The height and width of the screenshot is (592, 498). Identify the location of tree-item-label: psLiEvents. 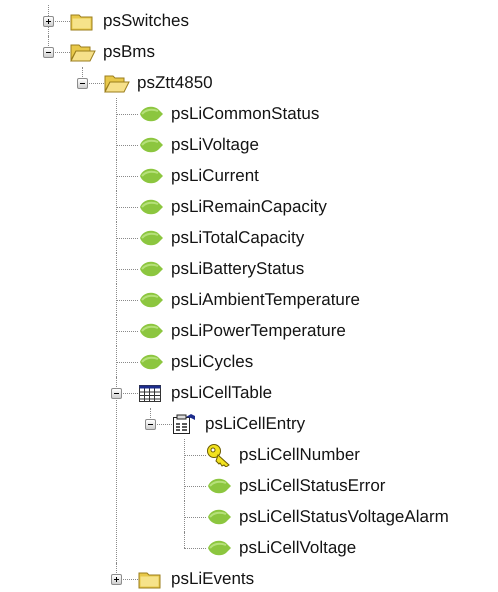
(212, 578).